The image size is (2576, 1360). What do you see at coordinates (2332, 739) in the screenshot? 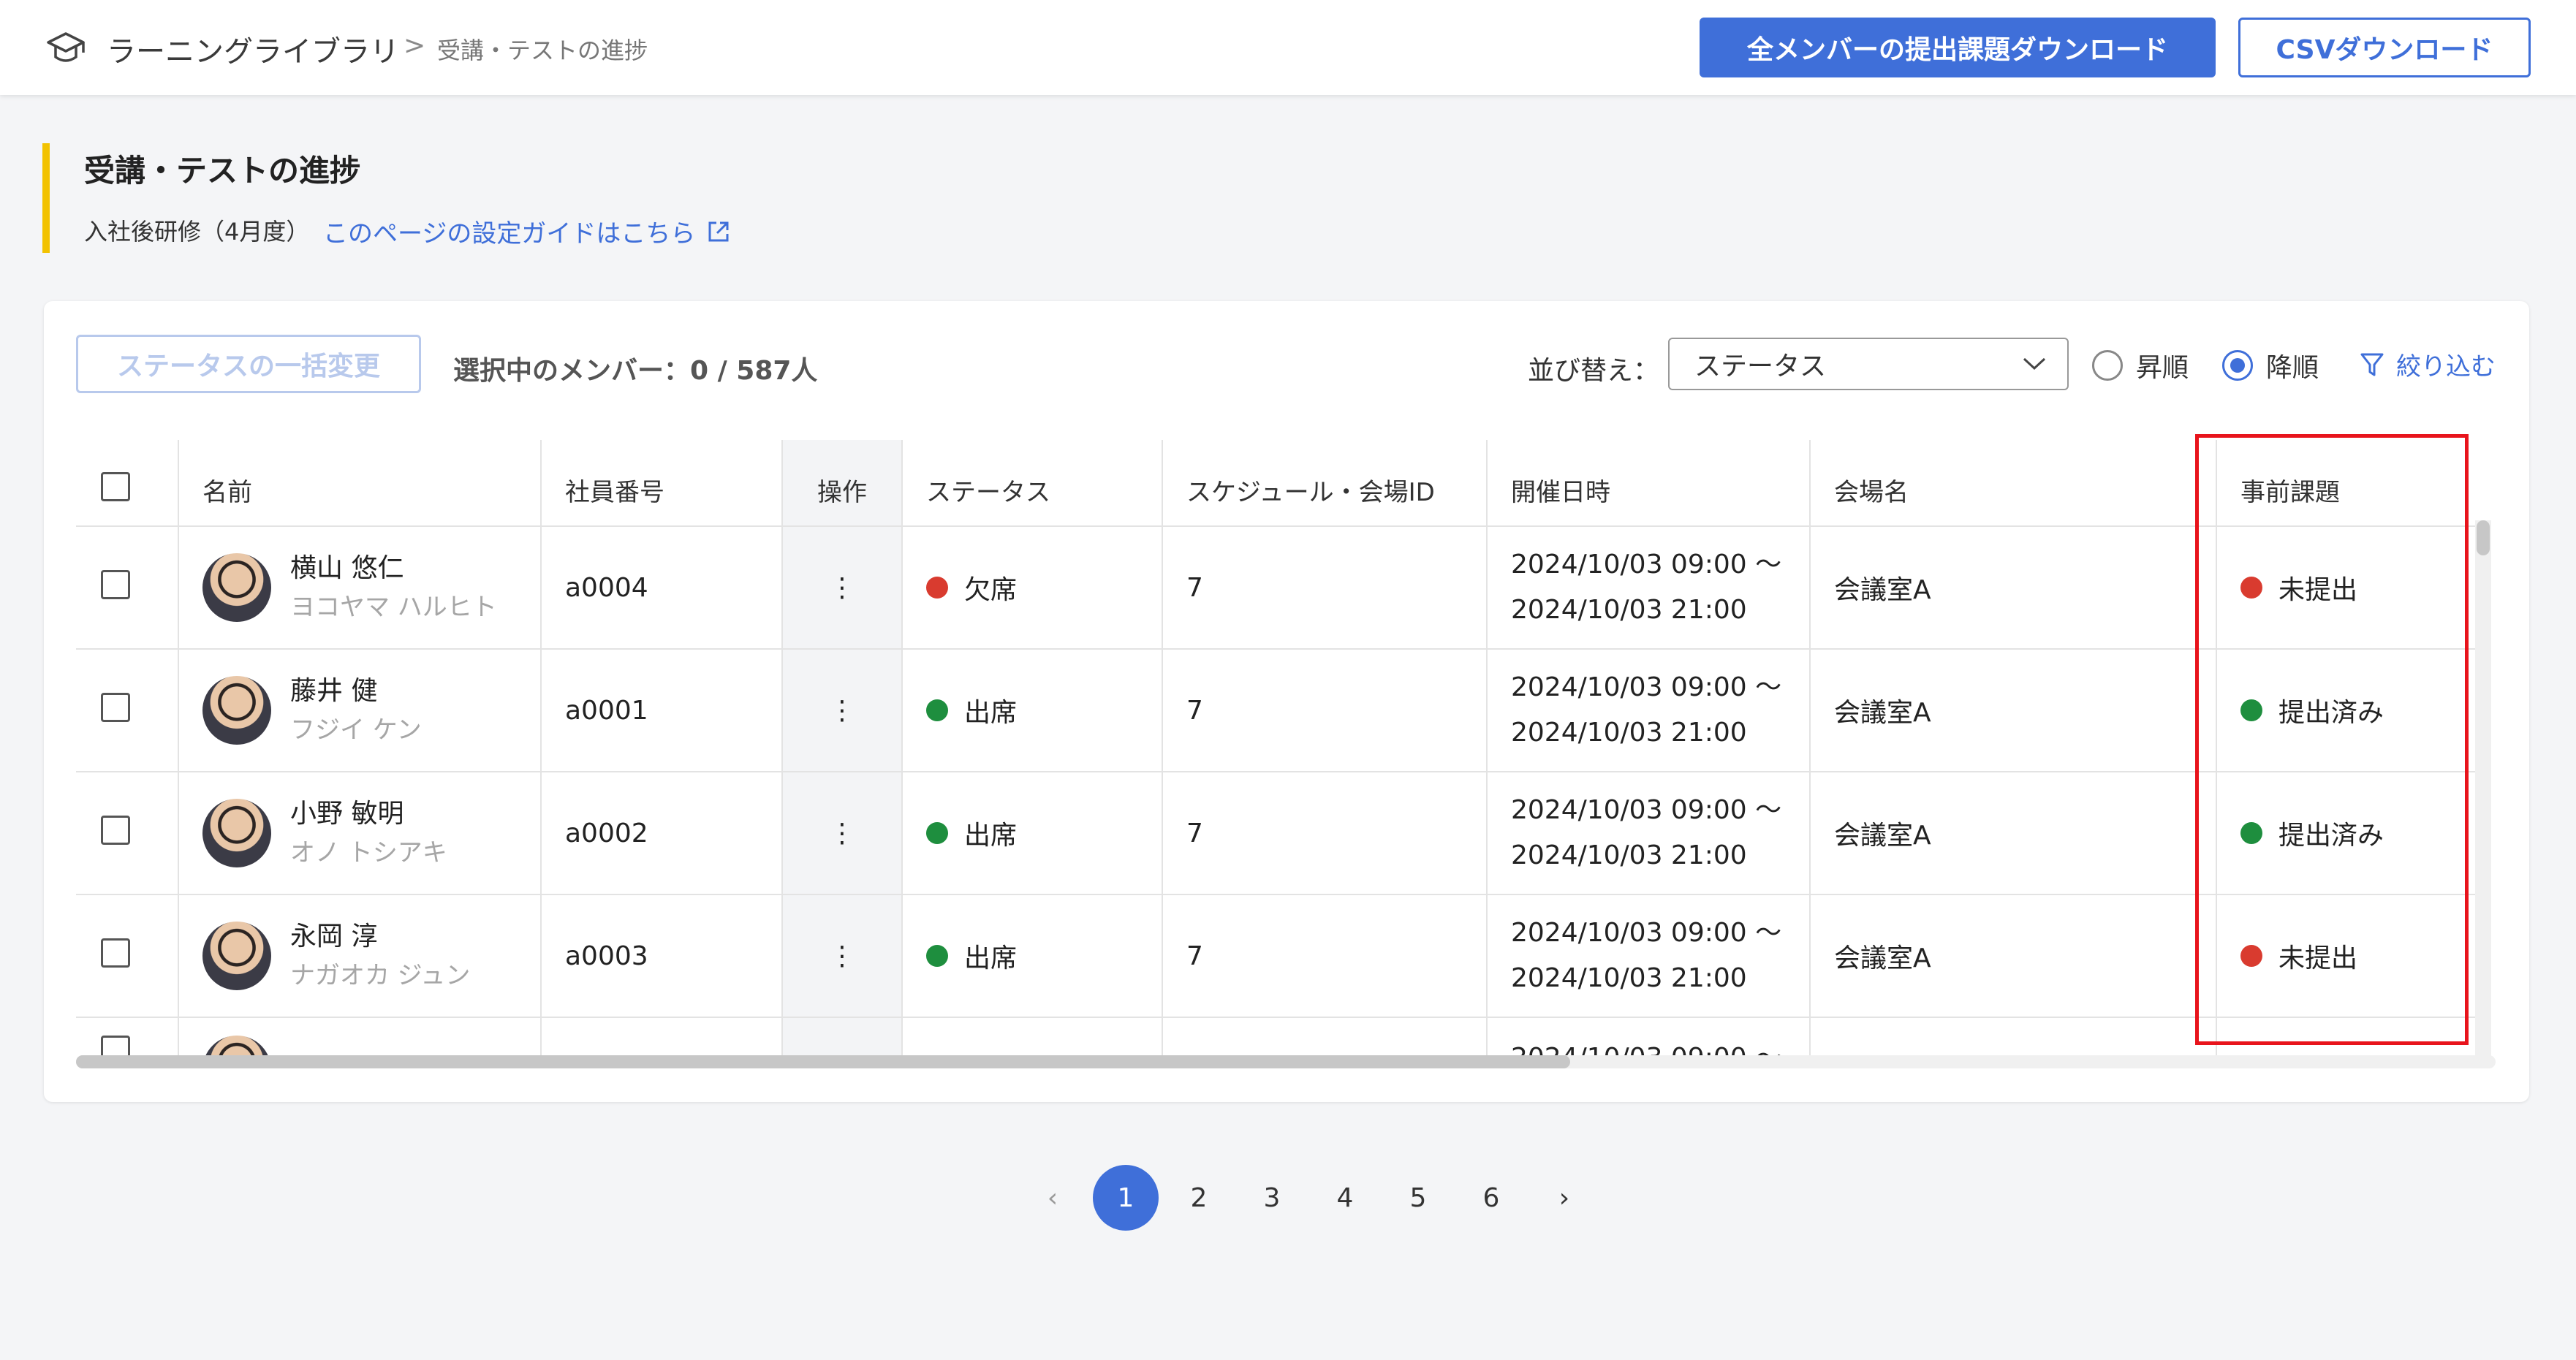
I see `pre-assignment-highlight-box` at bounding box center [2332, 739].